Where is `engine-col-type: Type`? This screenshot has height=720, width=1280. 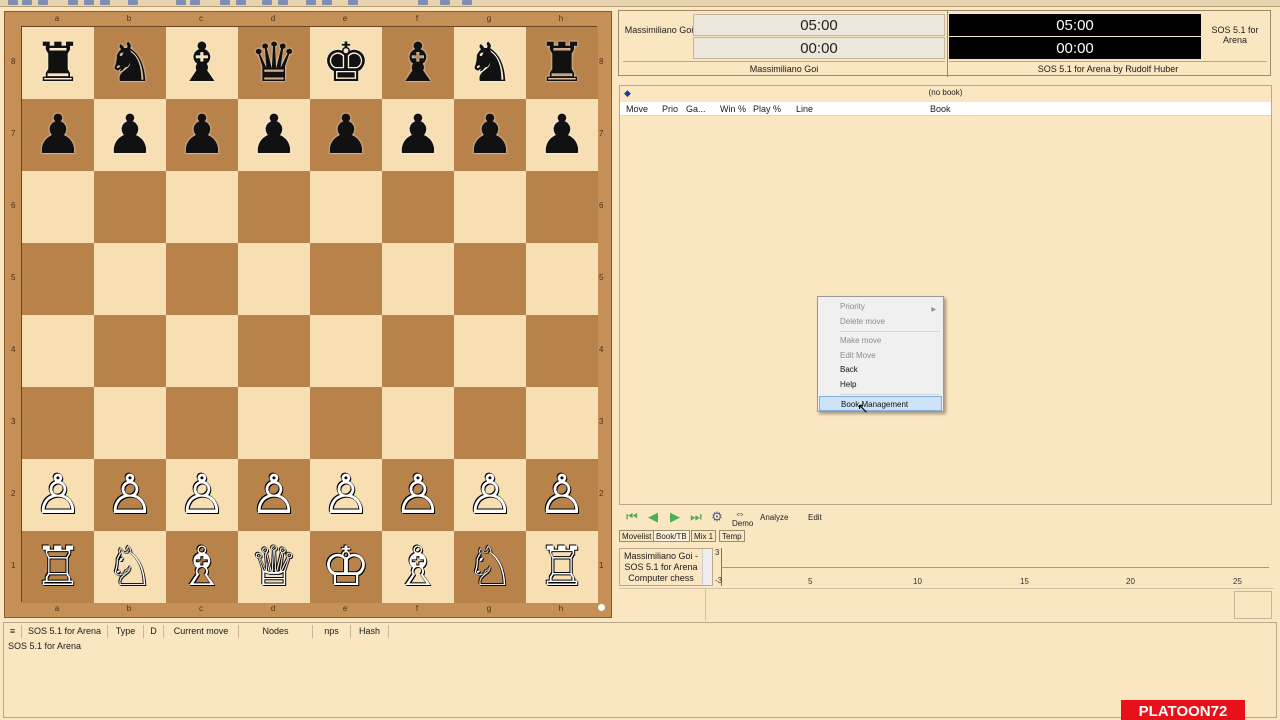 engine-col-type: Type is located at coordinates (126, 631).